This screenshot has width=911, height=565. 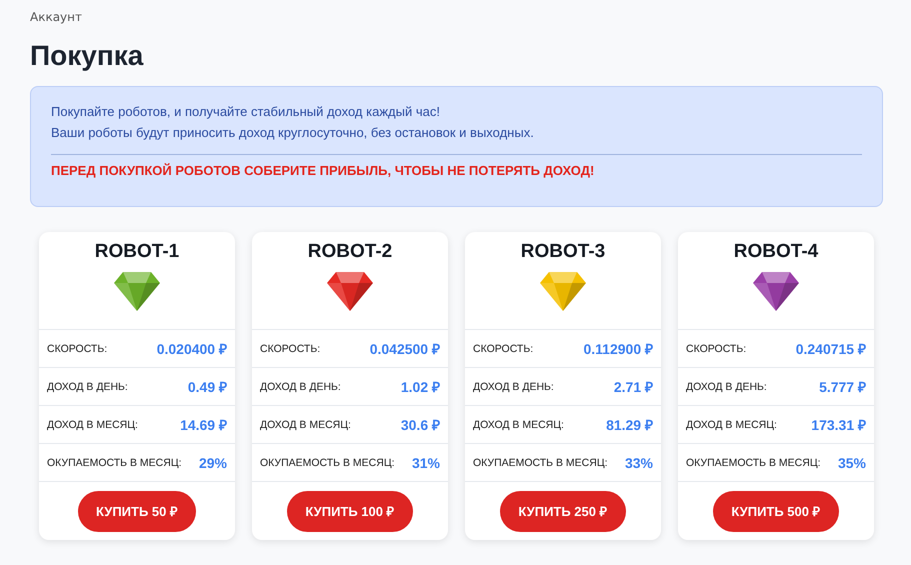 What do you see at coordinates (405, 349) in the screenshot?
I see `stat-value: 0.042500 ₽` at bounding box center [405, 349].